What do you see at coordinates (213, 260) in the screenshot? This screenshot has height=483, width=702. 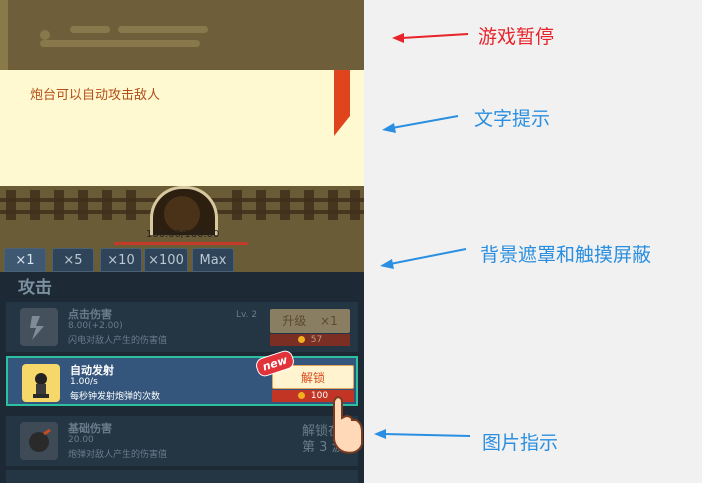 I see `tab-max: Max` at bounding box center [213, 260].